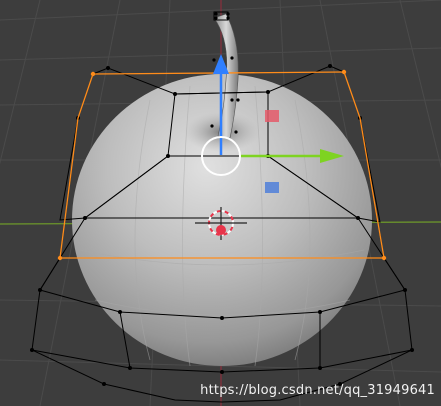 Image resolution: width=441 pixels, height=406 pixels. Describe the element at coordinates (272, 116) in the screenshot. I see `xz-plane-handle` at that location.